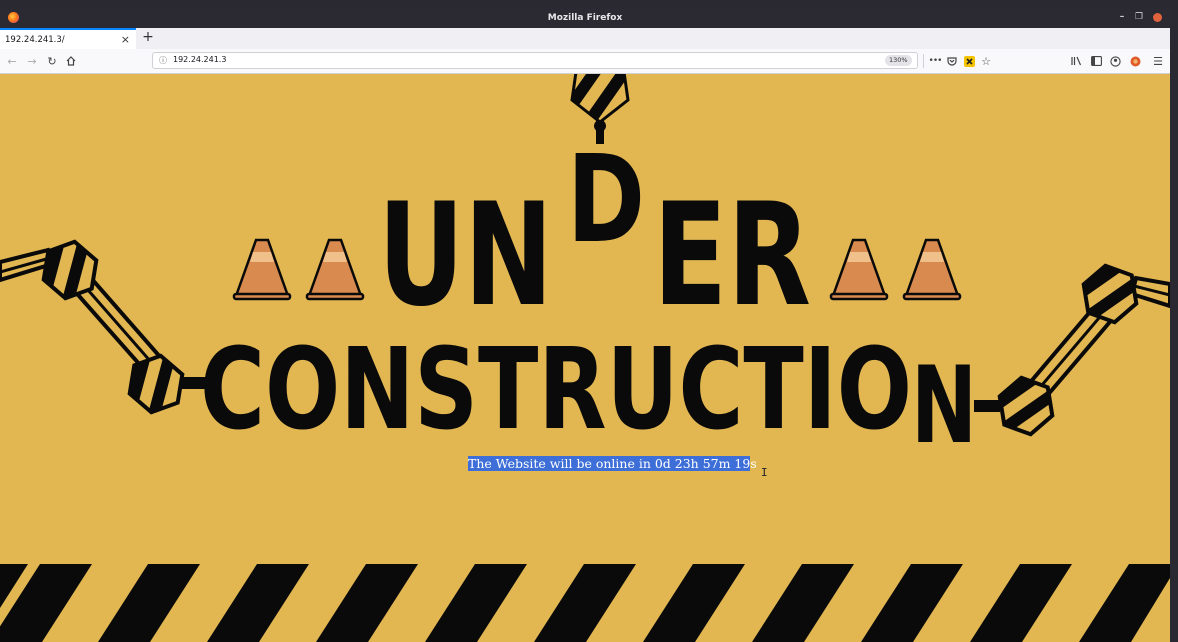 The height and width of the screenshot is (642, 1178). I want to click on firefox-icon, so click(13, 17).